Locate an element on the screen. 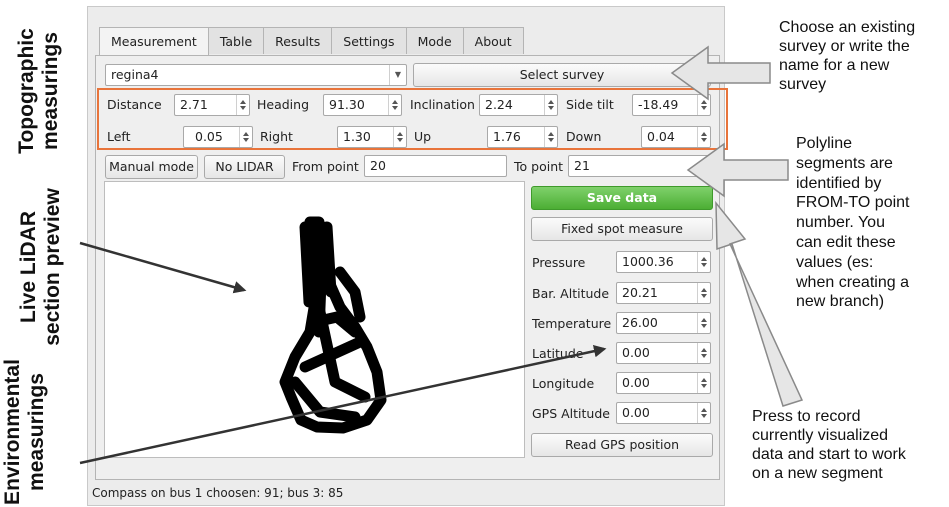  annotation-line: number. You is located at coordinates (840, 223).